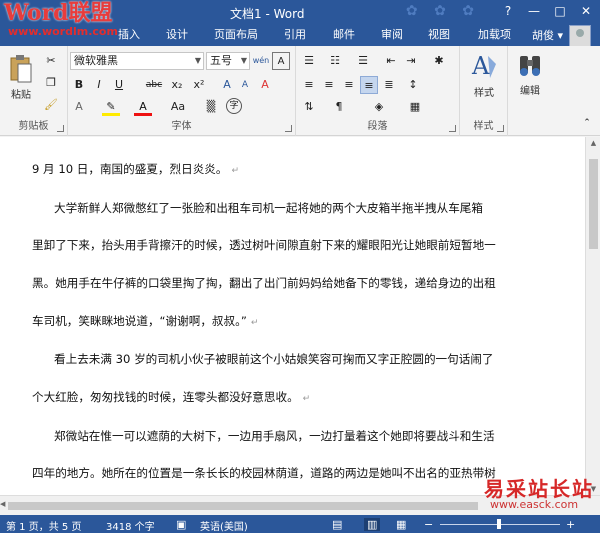 The width and height of the screenshot is (600, 533). Describe the element at coordinates (401, 524) in the screenshot. I see `web-layout-icon: ▦` at that location.